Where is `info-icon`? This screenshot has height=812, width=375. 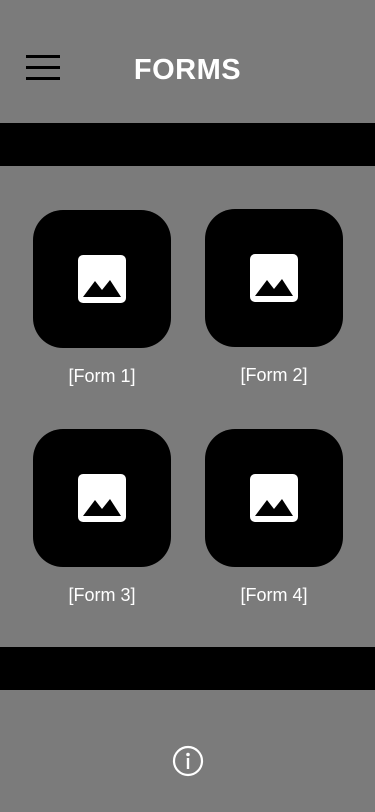 info-icon is located at coordinates (188, 761).